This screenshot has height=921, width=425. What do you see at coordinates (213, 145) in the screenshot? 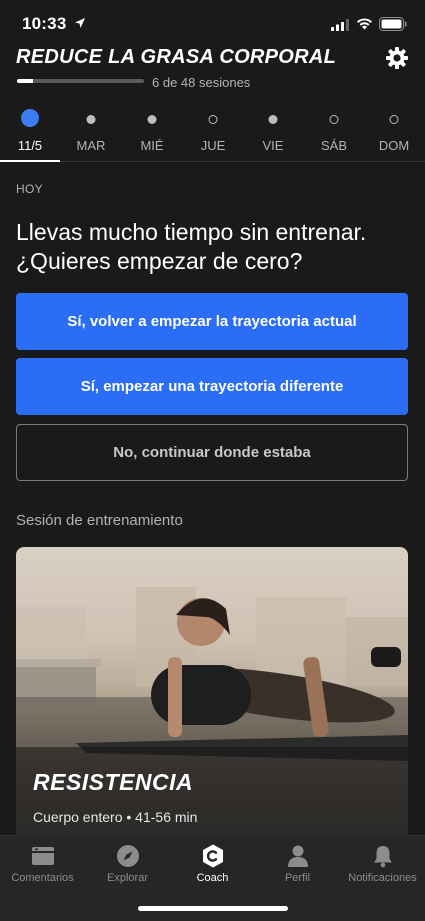
I see `day-label: JUE` at bounding box center [213, 145].